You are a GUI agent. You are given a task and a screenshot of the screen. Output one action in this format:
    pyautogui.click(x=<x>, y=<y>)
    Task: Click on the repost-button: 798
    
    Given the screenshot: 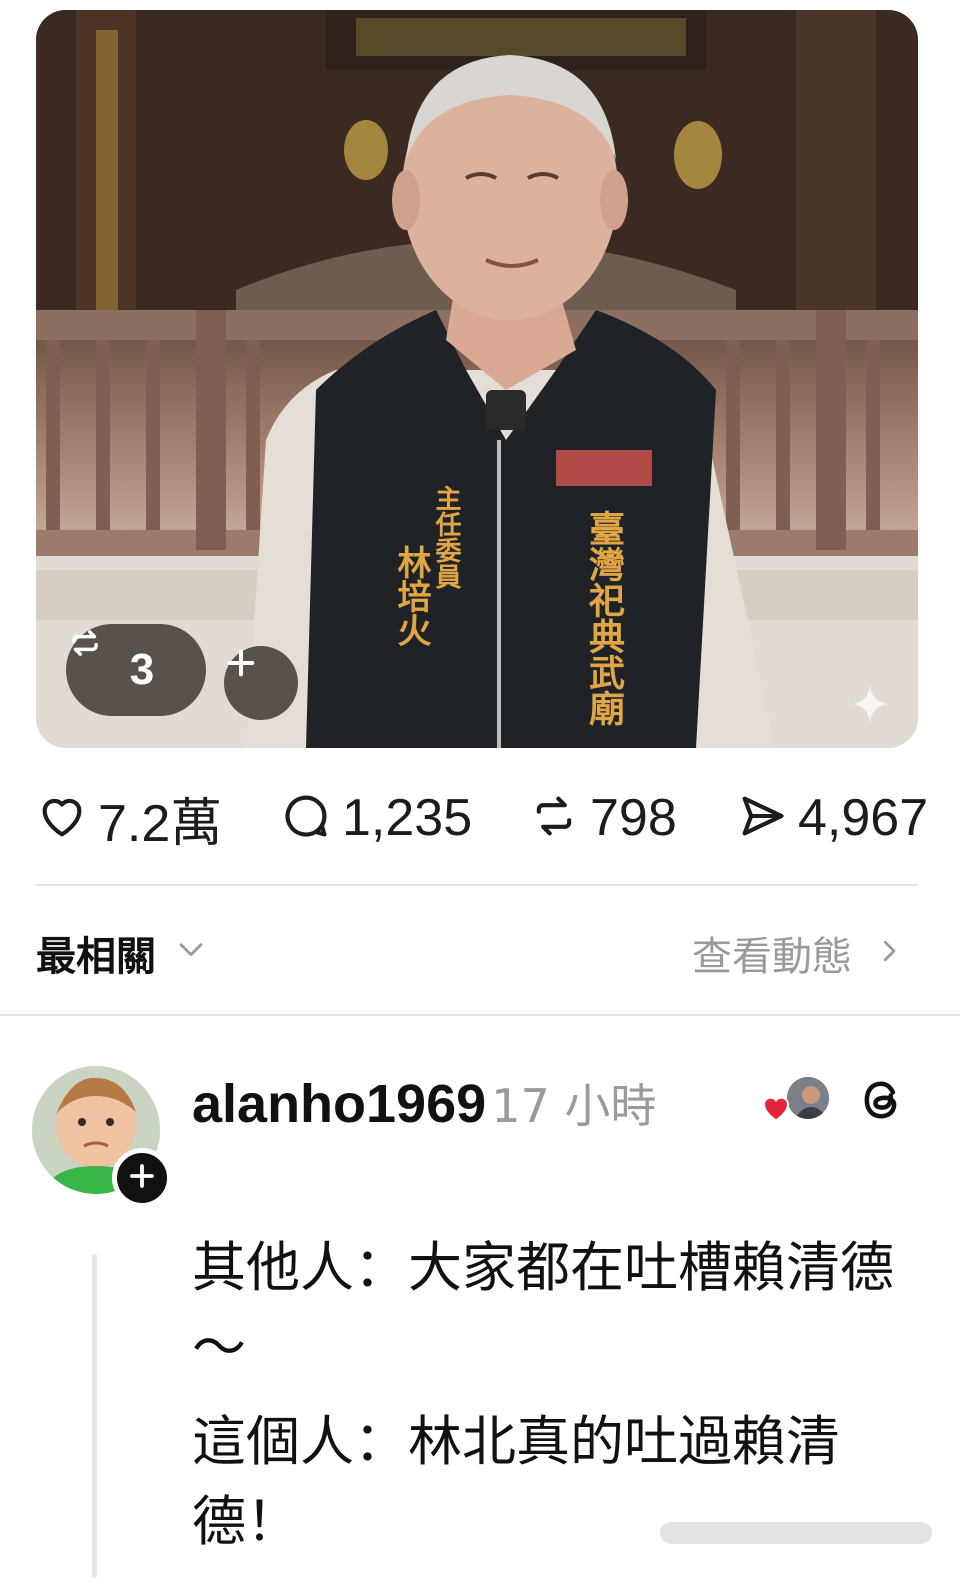 What is the action you would take?
    pyautogui.click(x=602, y=818)
    